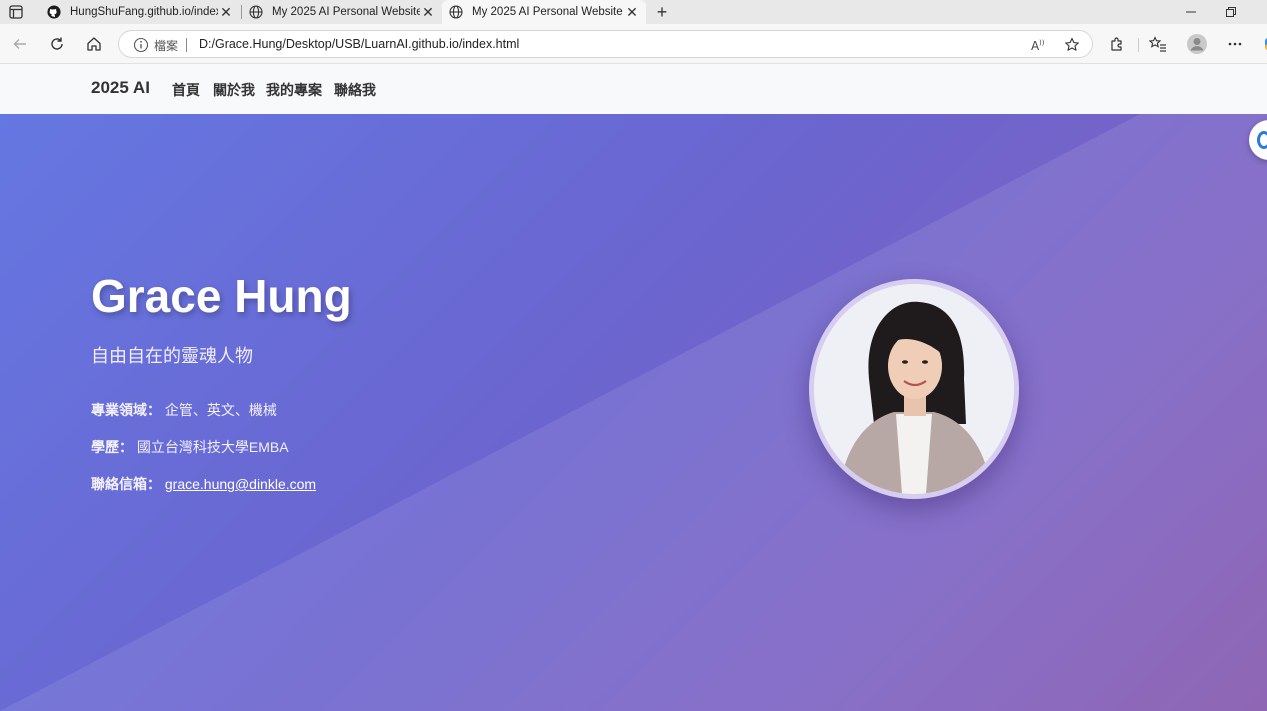 The height and width of the screenshot is (711, 1267). What do you see at coordinates (1262, 140) in the screenshot?
I see `assistant-icon` at bounding box center [1262, 140].